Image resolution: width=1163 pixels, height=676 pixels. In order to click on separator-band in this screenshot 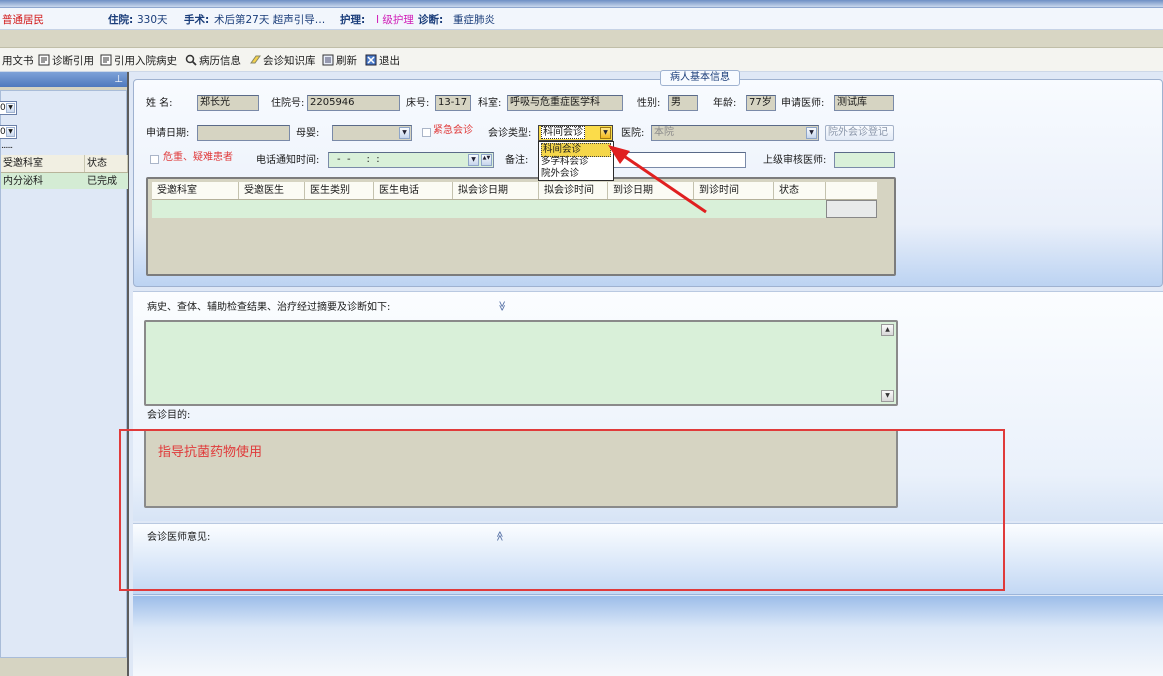, I will do `click(581, 39)`.